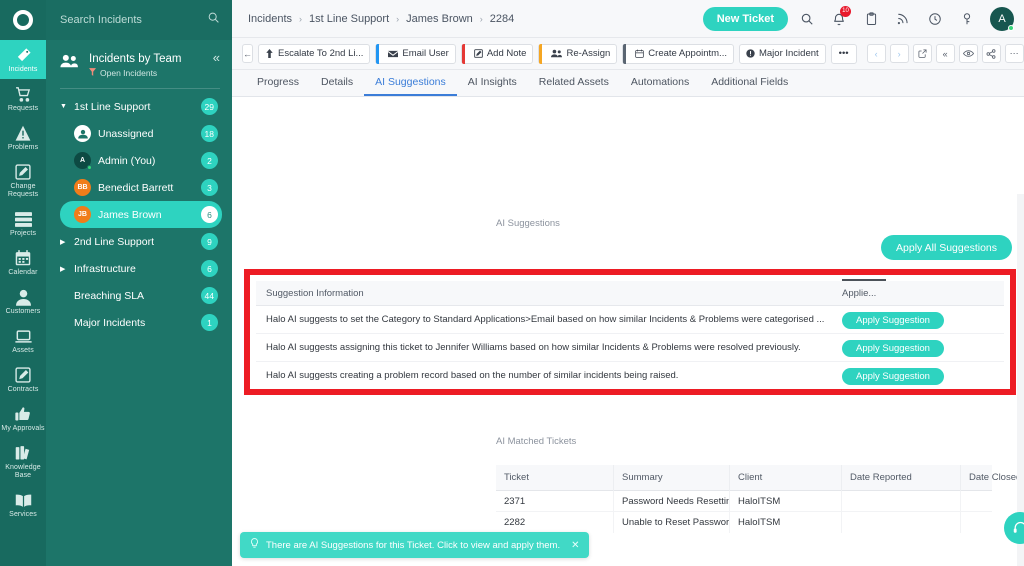 This screenshot has height=566, width=1024. I want to click on eye-icon, so click(968, 53).